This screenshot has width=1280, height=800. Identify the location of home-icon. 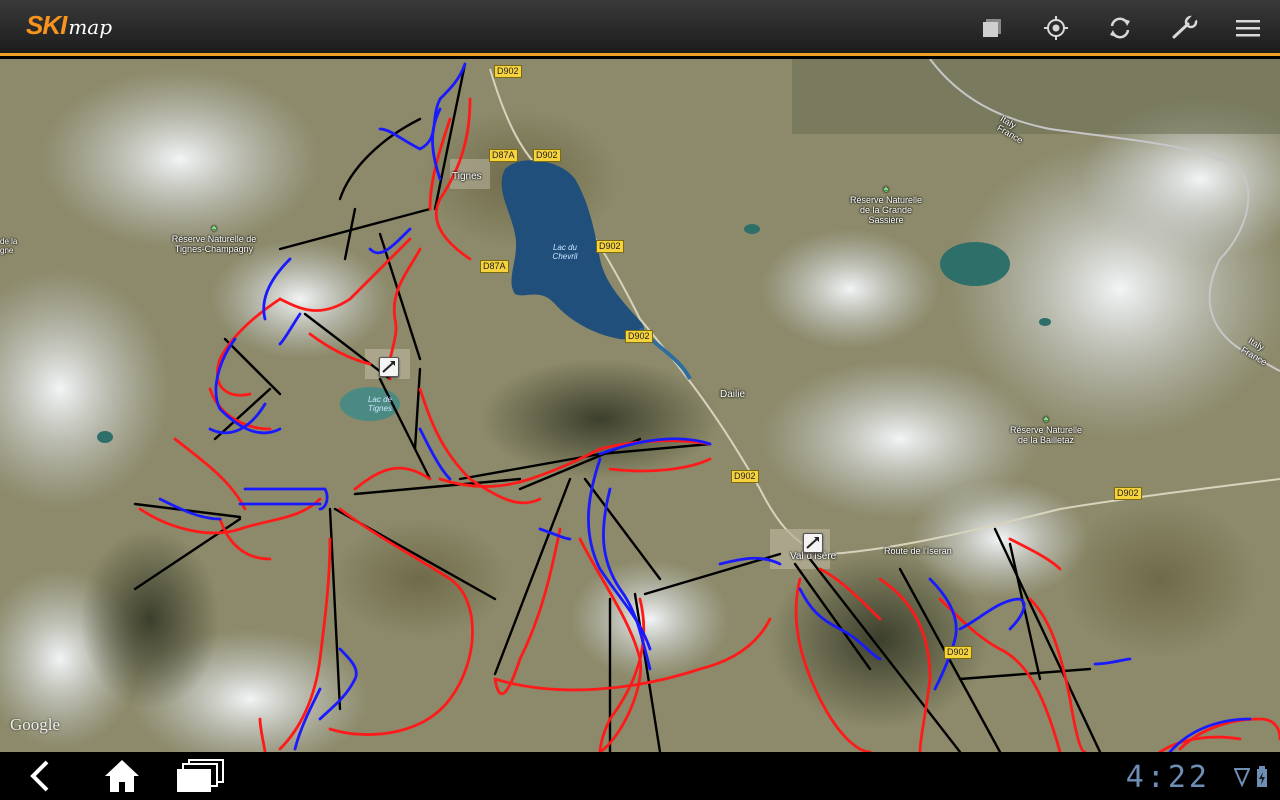
(122, 776).